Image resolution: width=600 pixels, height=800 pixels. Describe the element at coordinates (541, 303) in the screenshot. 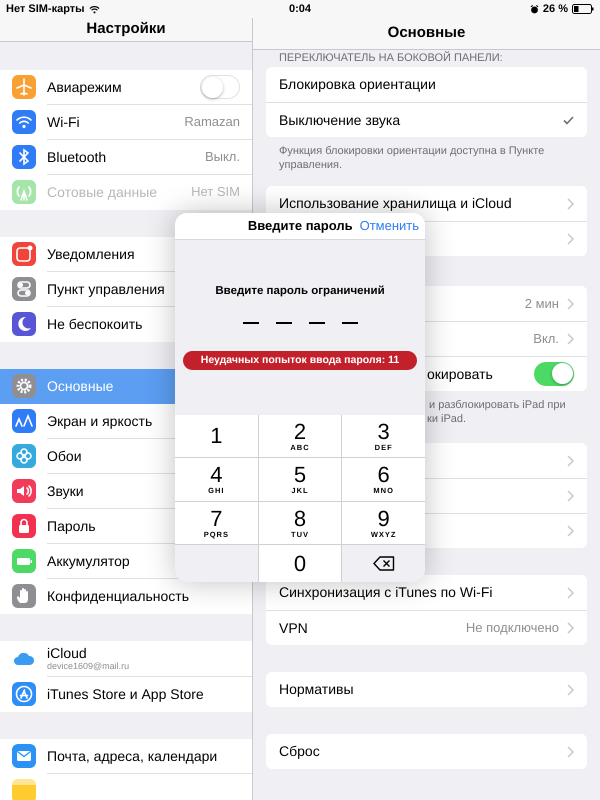

I see `setting-value: 2 мин` at that location.